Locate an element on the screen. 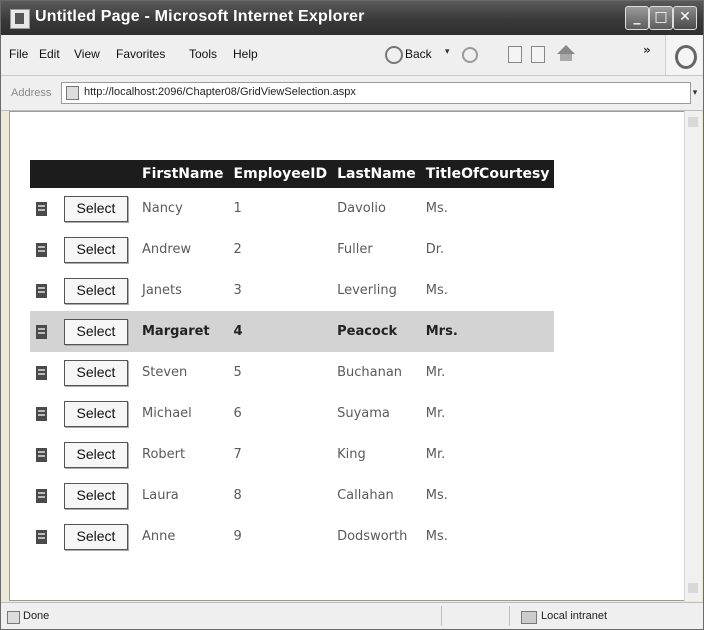 The height and width of the screenshot is (630, 704). scroll-up-icon is located at coordinates (693, 122).